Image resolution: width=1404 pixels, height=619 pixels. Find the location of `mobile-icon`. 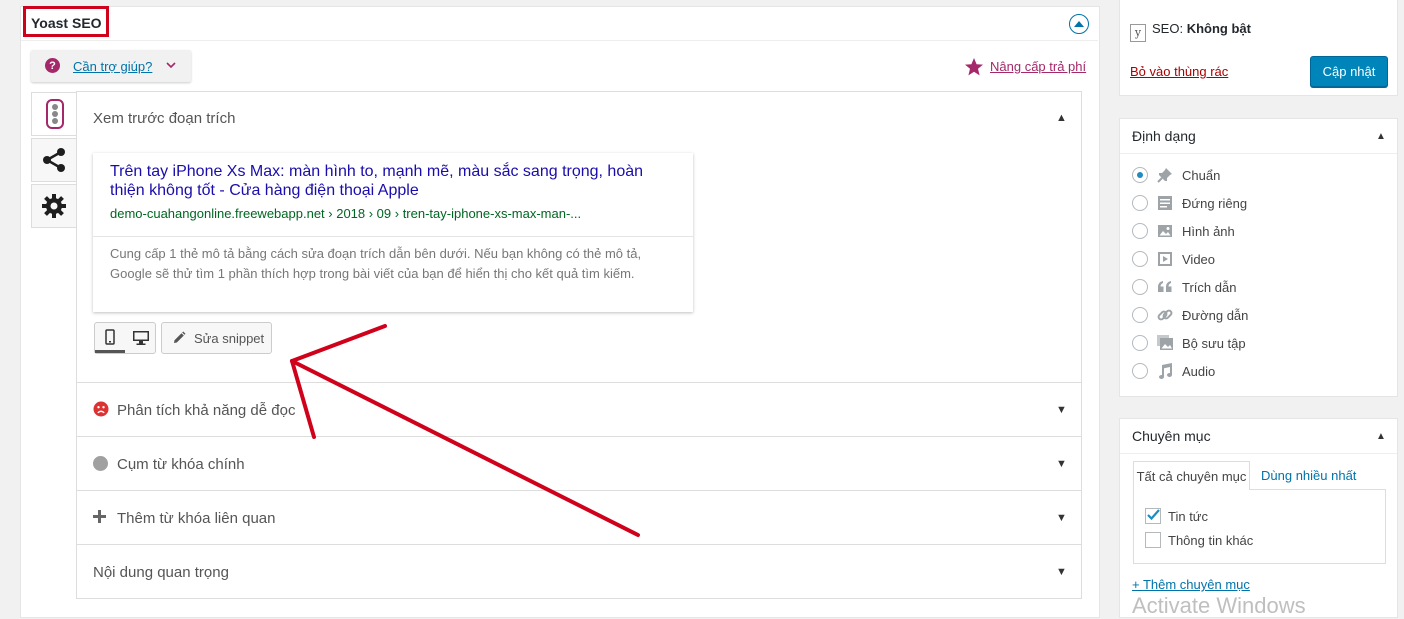

mobile-icon is located at coordinates (110, 336).